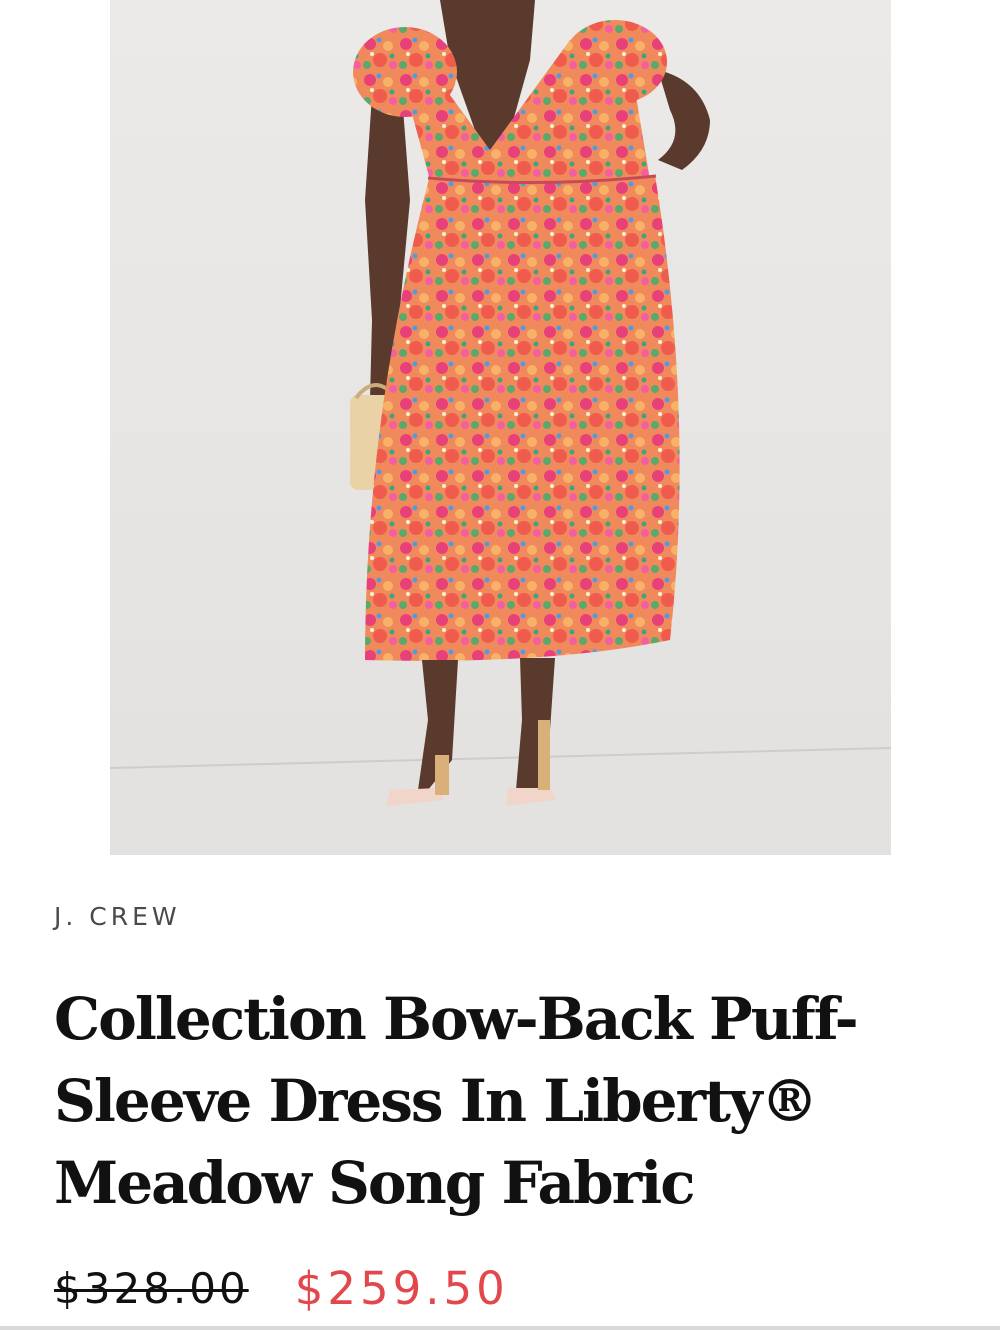 The height and width of the screenshot is (1330, 1000). I want to click on sale-price: $259.50, so click(401, 1288).